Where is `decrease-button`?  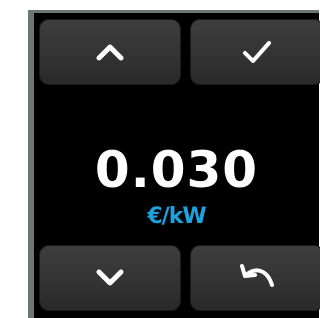 decrease-button is located at coordinates (110, 278).